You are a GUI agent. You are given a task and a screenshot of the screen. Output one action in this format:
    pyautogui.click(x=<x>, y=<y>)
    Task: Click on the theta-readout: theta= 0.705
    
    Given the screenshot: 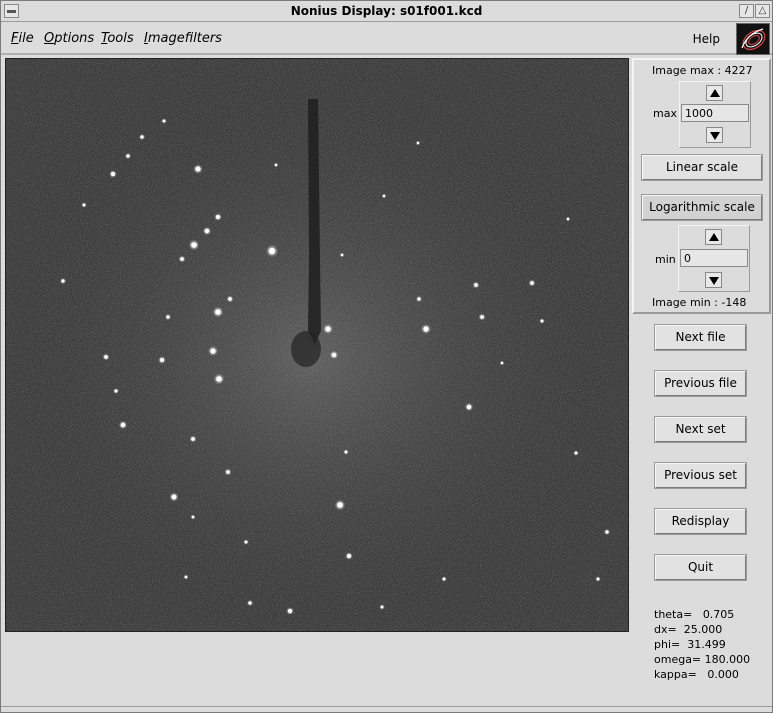 What is the action you would take?
    pyautogui.click(x=694, y=614)
    